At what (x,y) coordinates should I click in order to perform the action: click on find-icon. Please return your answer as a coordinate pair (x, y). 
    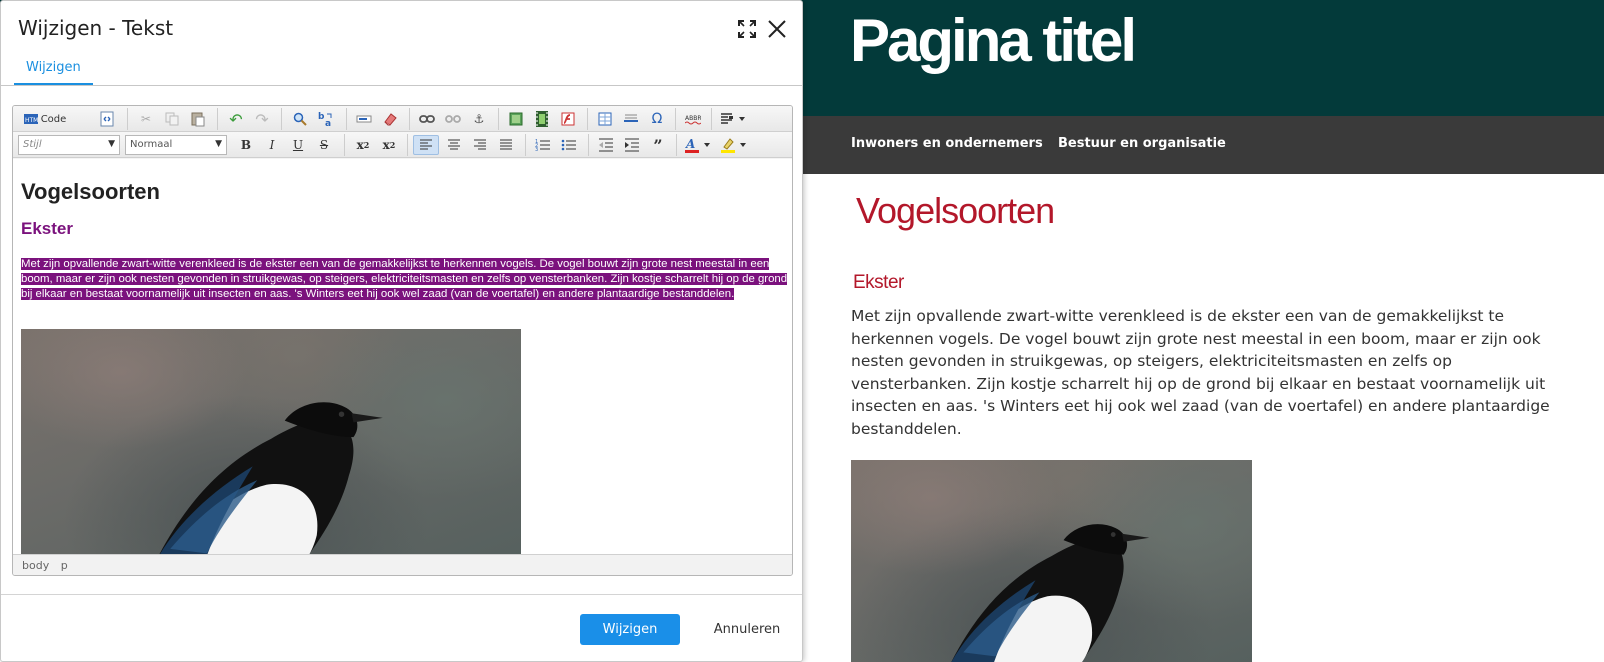
    Looking at the image, I should click on (300, 119).